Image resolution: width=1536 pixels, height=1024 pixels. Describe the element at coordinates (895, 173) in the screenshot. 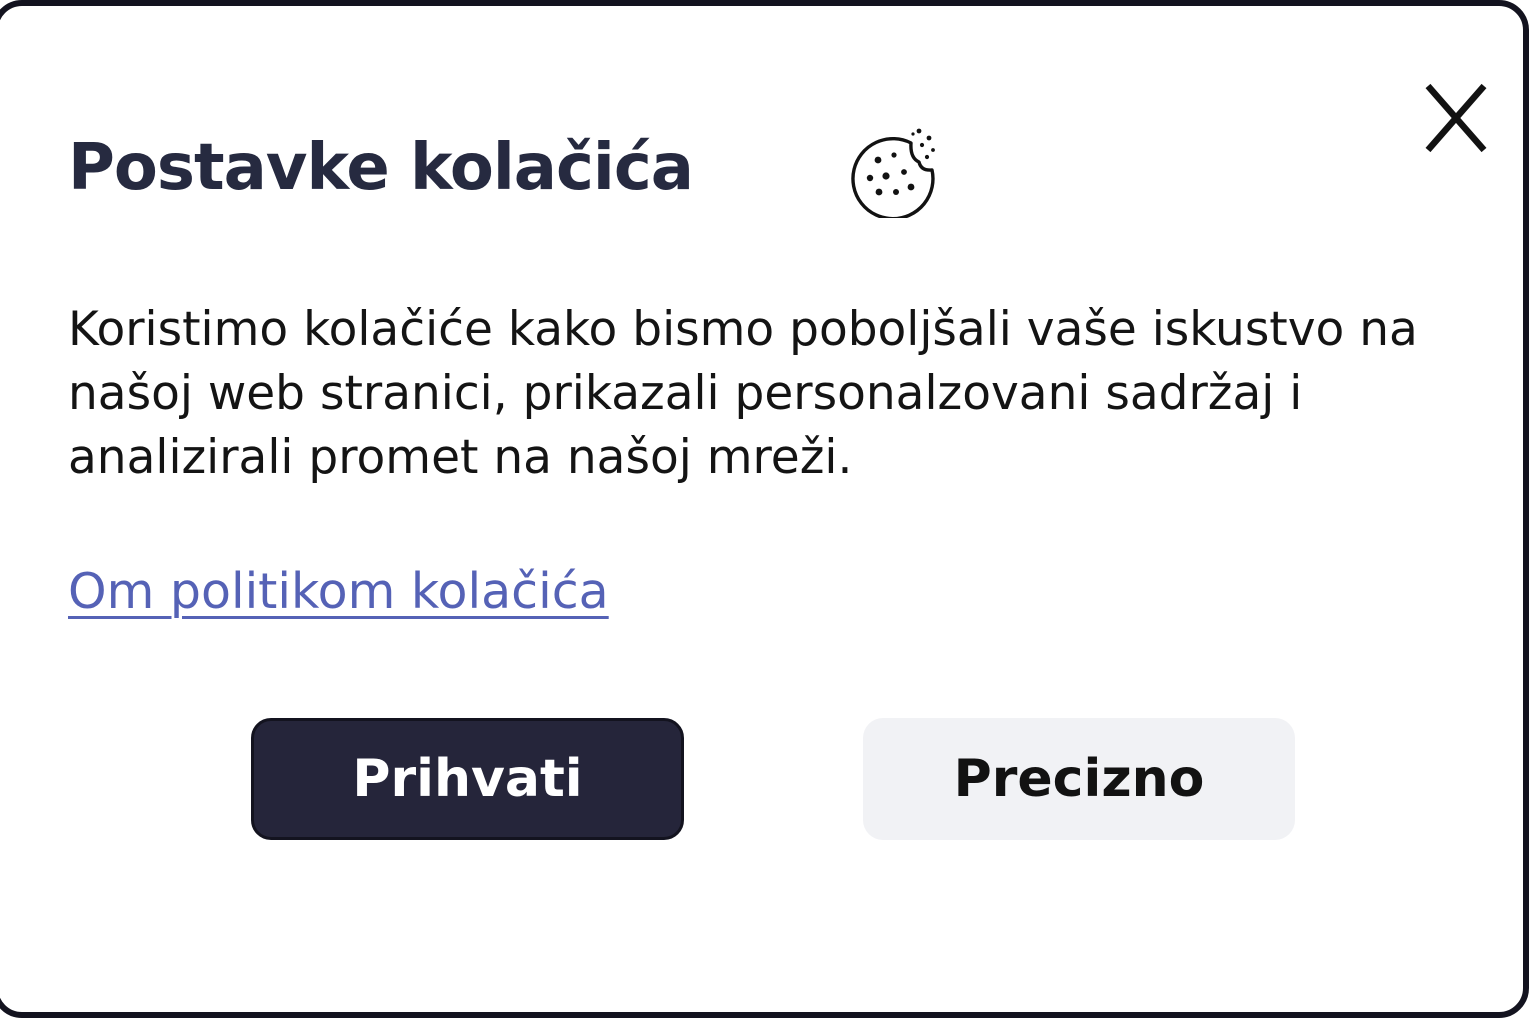

I see `cookie-icon` at that location.